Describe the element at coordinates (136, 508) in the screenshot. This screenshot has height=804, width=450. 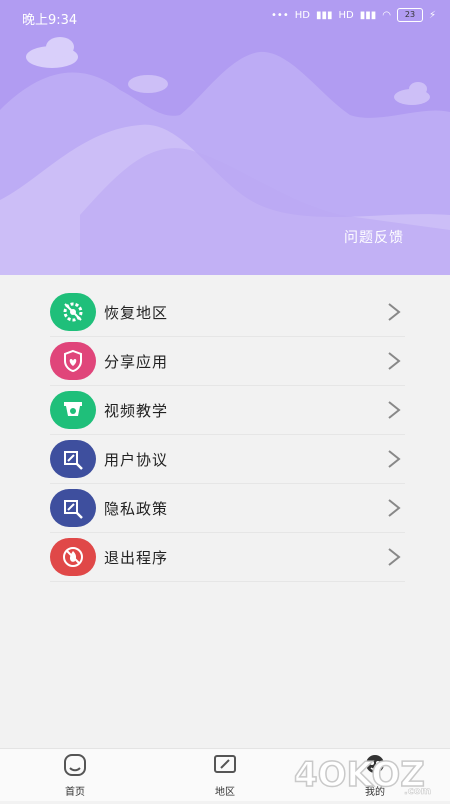
I see `menu-item-label: 隐私政策` at that location.